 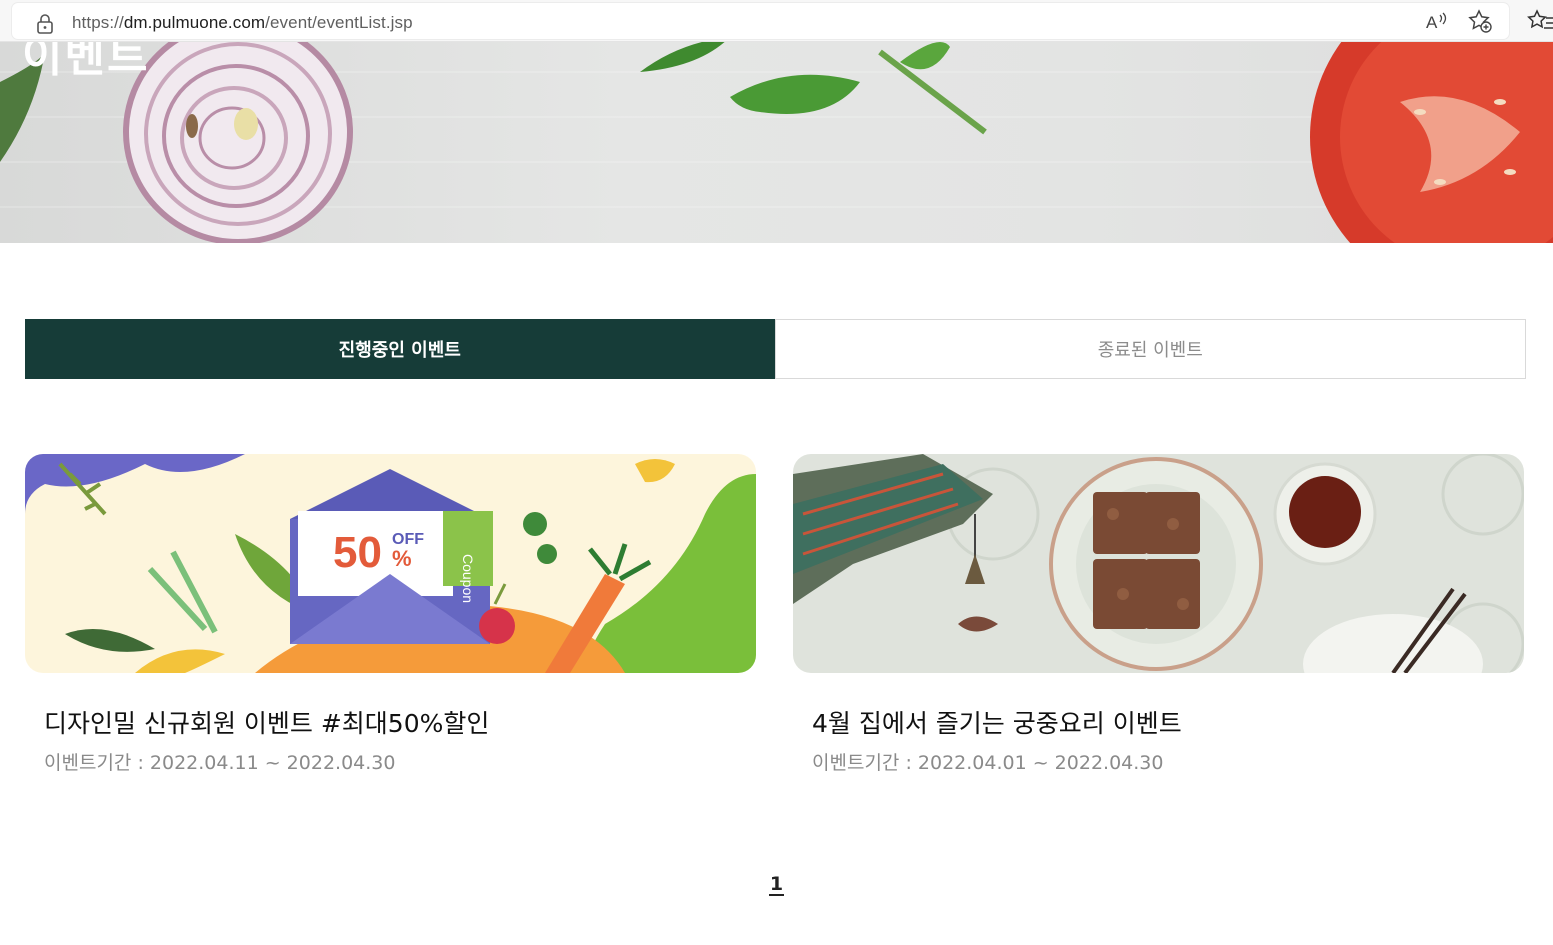 What do you see at coordinates (1540, 21) in the screenshot?
I see `favorites-icon` at bounding box center [1540, 21].